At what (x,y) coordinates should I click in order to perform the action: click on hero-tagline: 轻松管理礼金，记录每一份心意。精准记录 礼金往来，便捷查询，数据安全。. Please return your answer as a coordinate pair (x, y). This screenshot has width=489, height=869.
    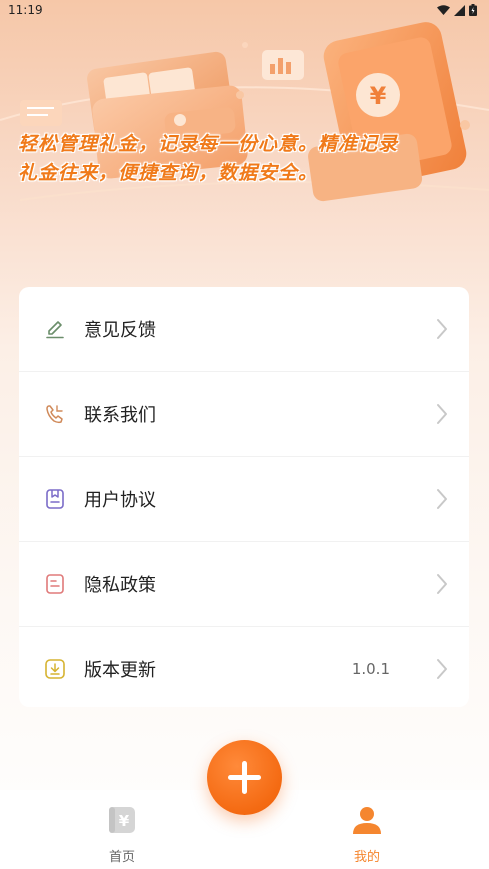
    Looking at the image, I should click on (228, 159).